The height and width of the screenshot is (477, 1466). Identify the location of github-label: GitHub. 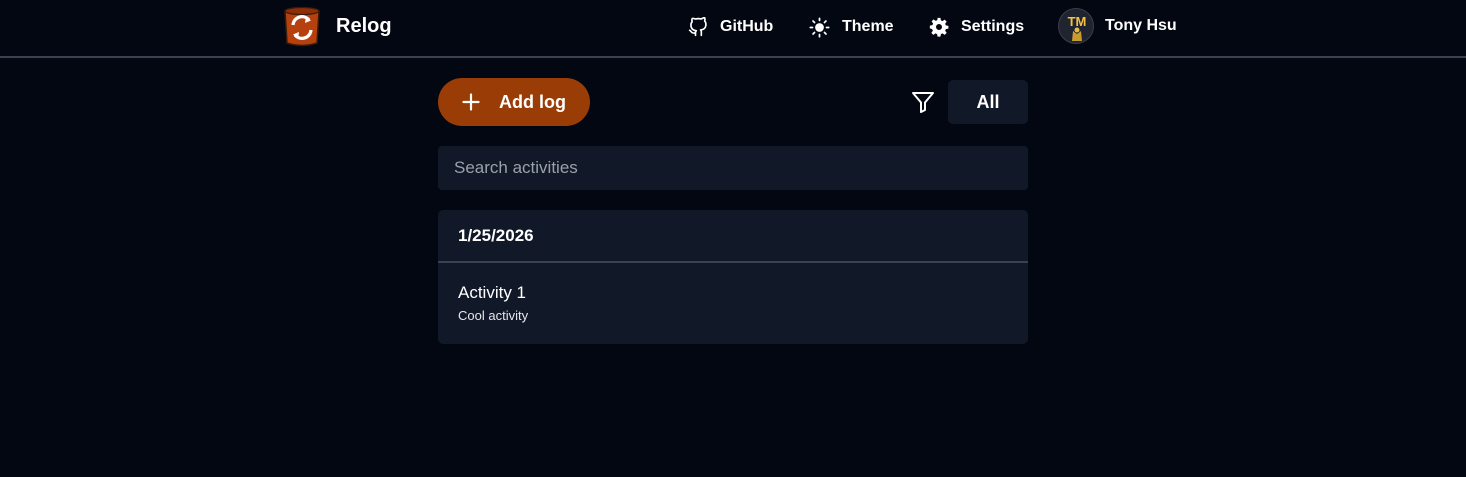
(747, 26).